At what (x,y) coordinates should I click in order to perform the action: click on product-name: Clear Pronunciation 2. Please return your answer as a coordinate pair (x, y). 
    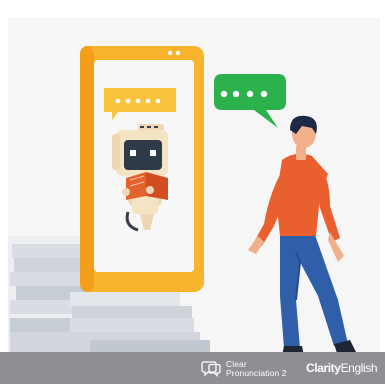
    Looking at the image, I should click on (256, 369).